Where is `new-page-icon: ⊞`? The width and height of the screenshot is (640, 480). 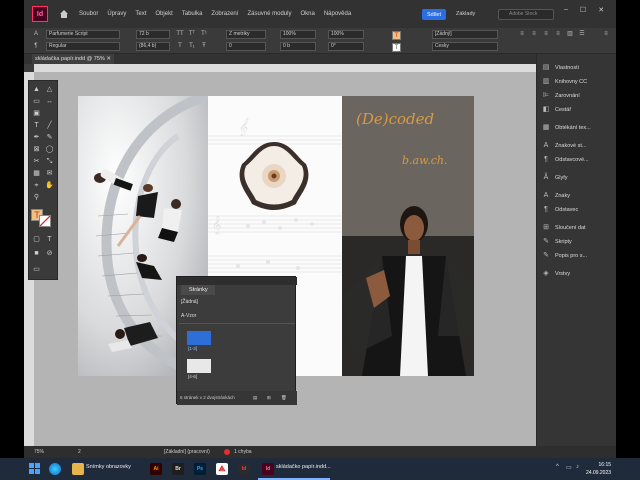 new-page-icon: ⊞ is located at coordinates (269, 398).